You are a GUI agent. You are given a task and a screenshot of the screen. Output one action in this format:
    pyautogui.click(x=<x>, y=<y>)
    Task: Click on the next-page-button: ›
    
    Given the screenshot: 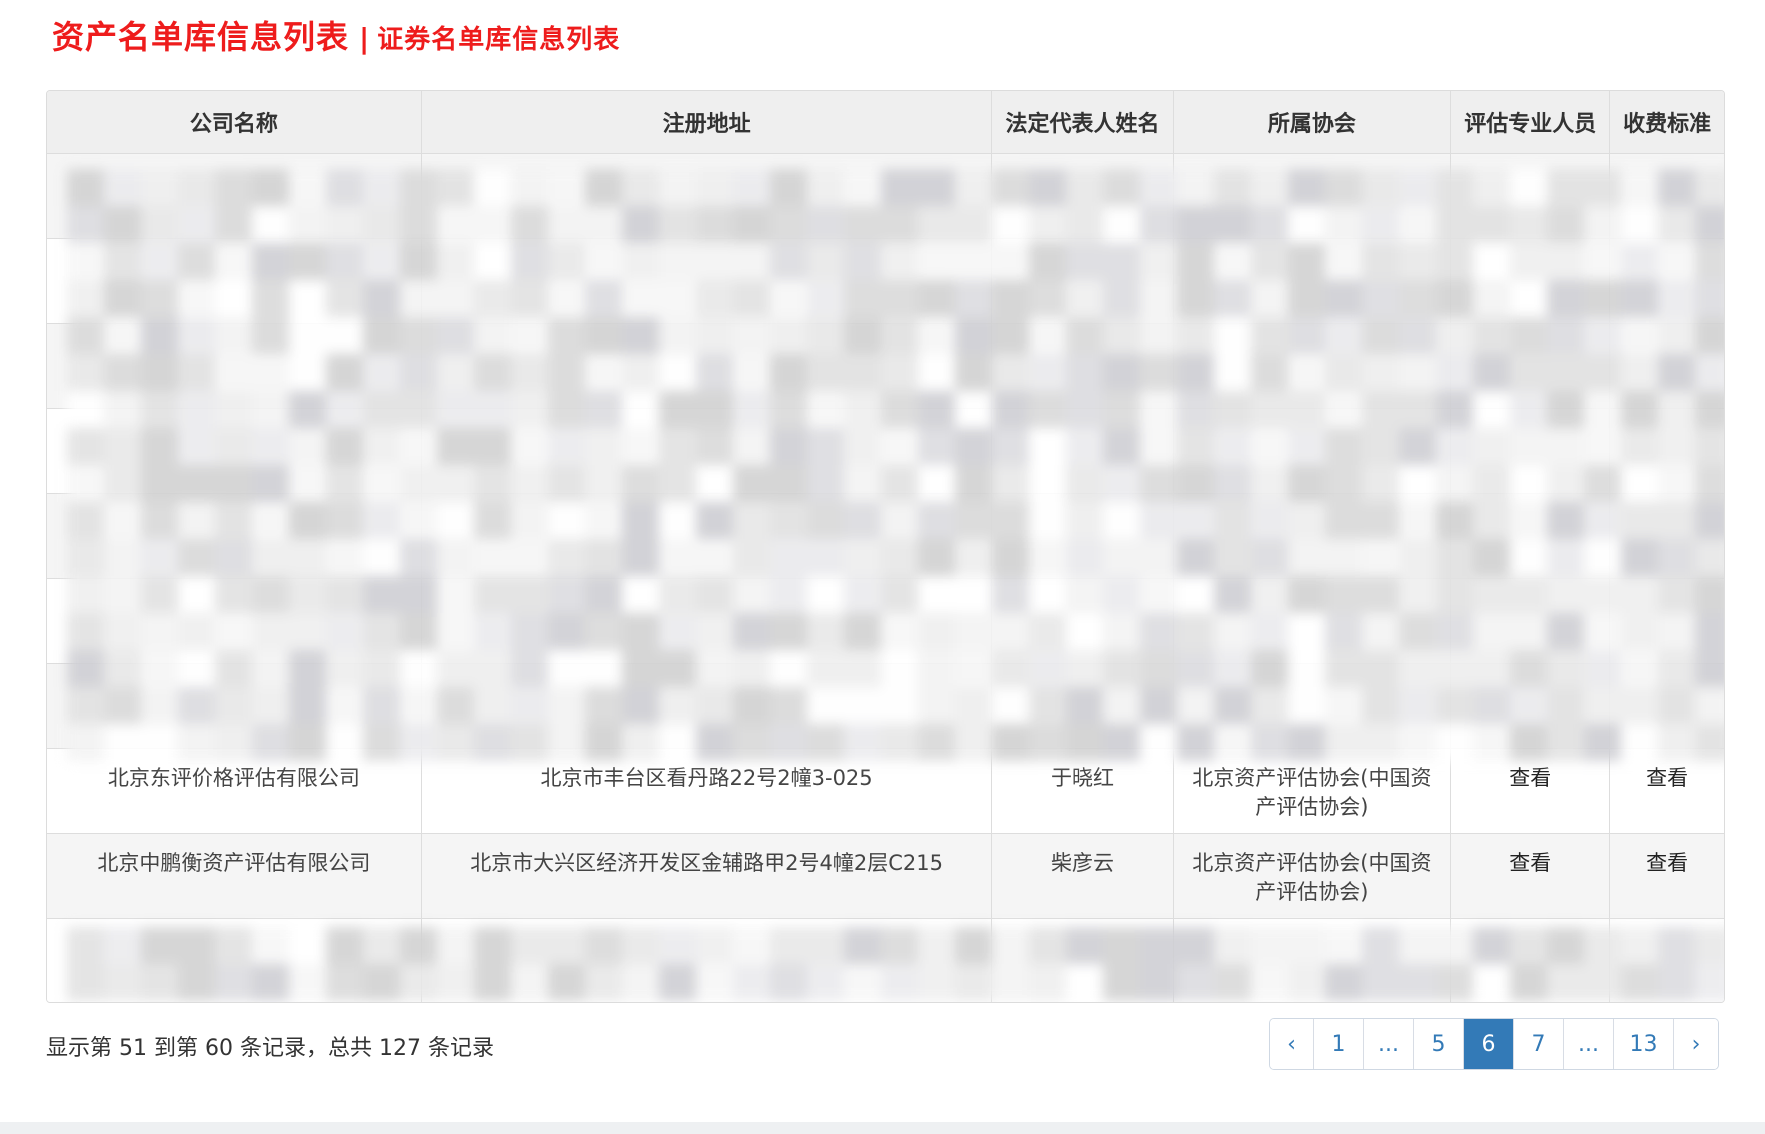 What is the action you would take?
    pyautogui.click(x=1696, y=1044)
    